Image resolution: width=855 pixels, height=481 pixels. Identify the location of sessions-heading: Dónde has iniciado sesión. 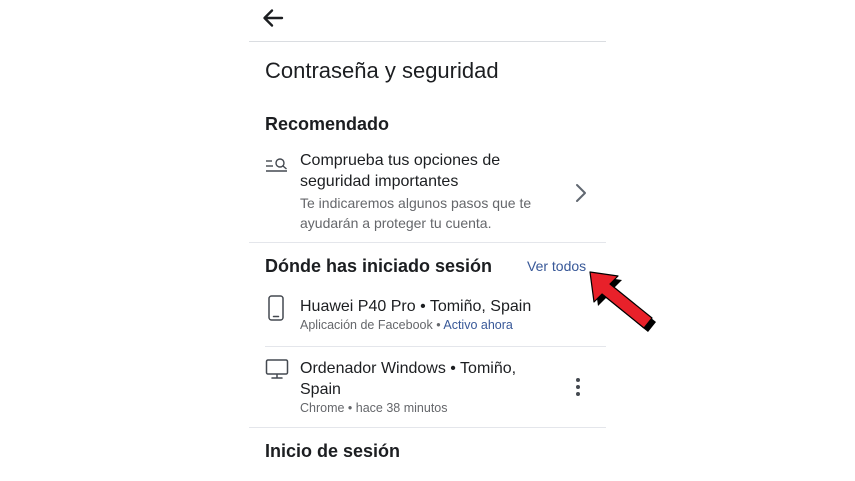
(379, 266).